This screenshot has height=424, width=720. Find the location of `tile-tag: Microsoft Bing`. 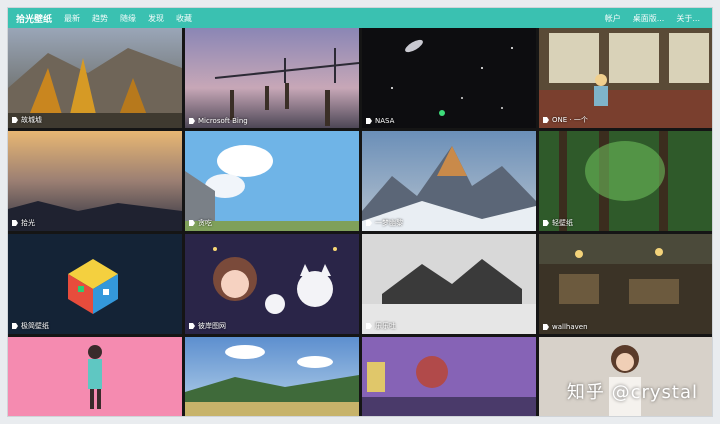

tile-tag: Microsoft Bing is located at coordinates (218, 121).